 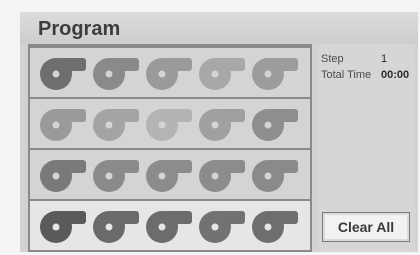 What do you see at coordinates (79, 29) in the screenshot?
I see `window-title: Program` at bounding box center [79, 29].